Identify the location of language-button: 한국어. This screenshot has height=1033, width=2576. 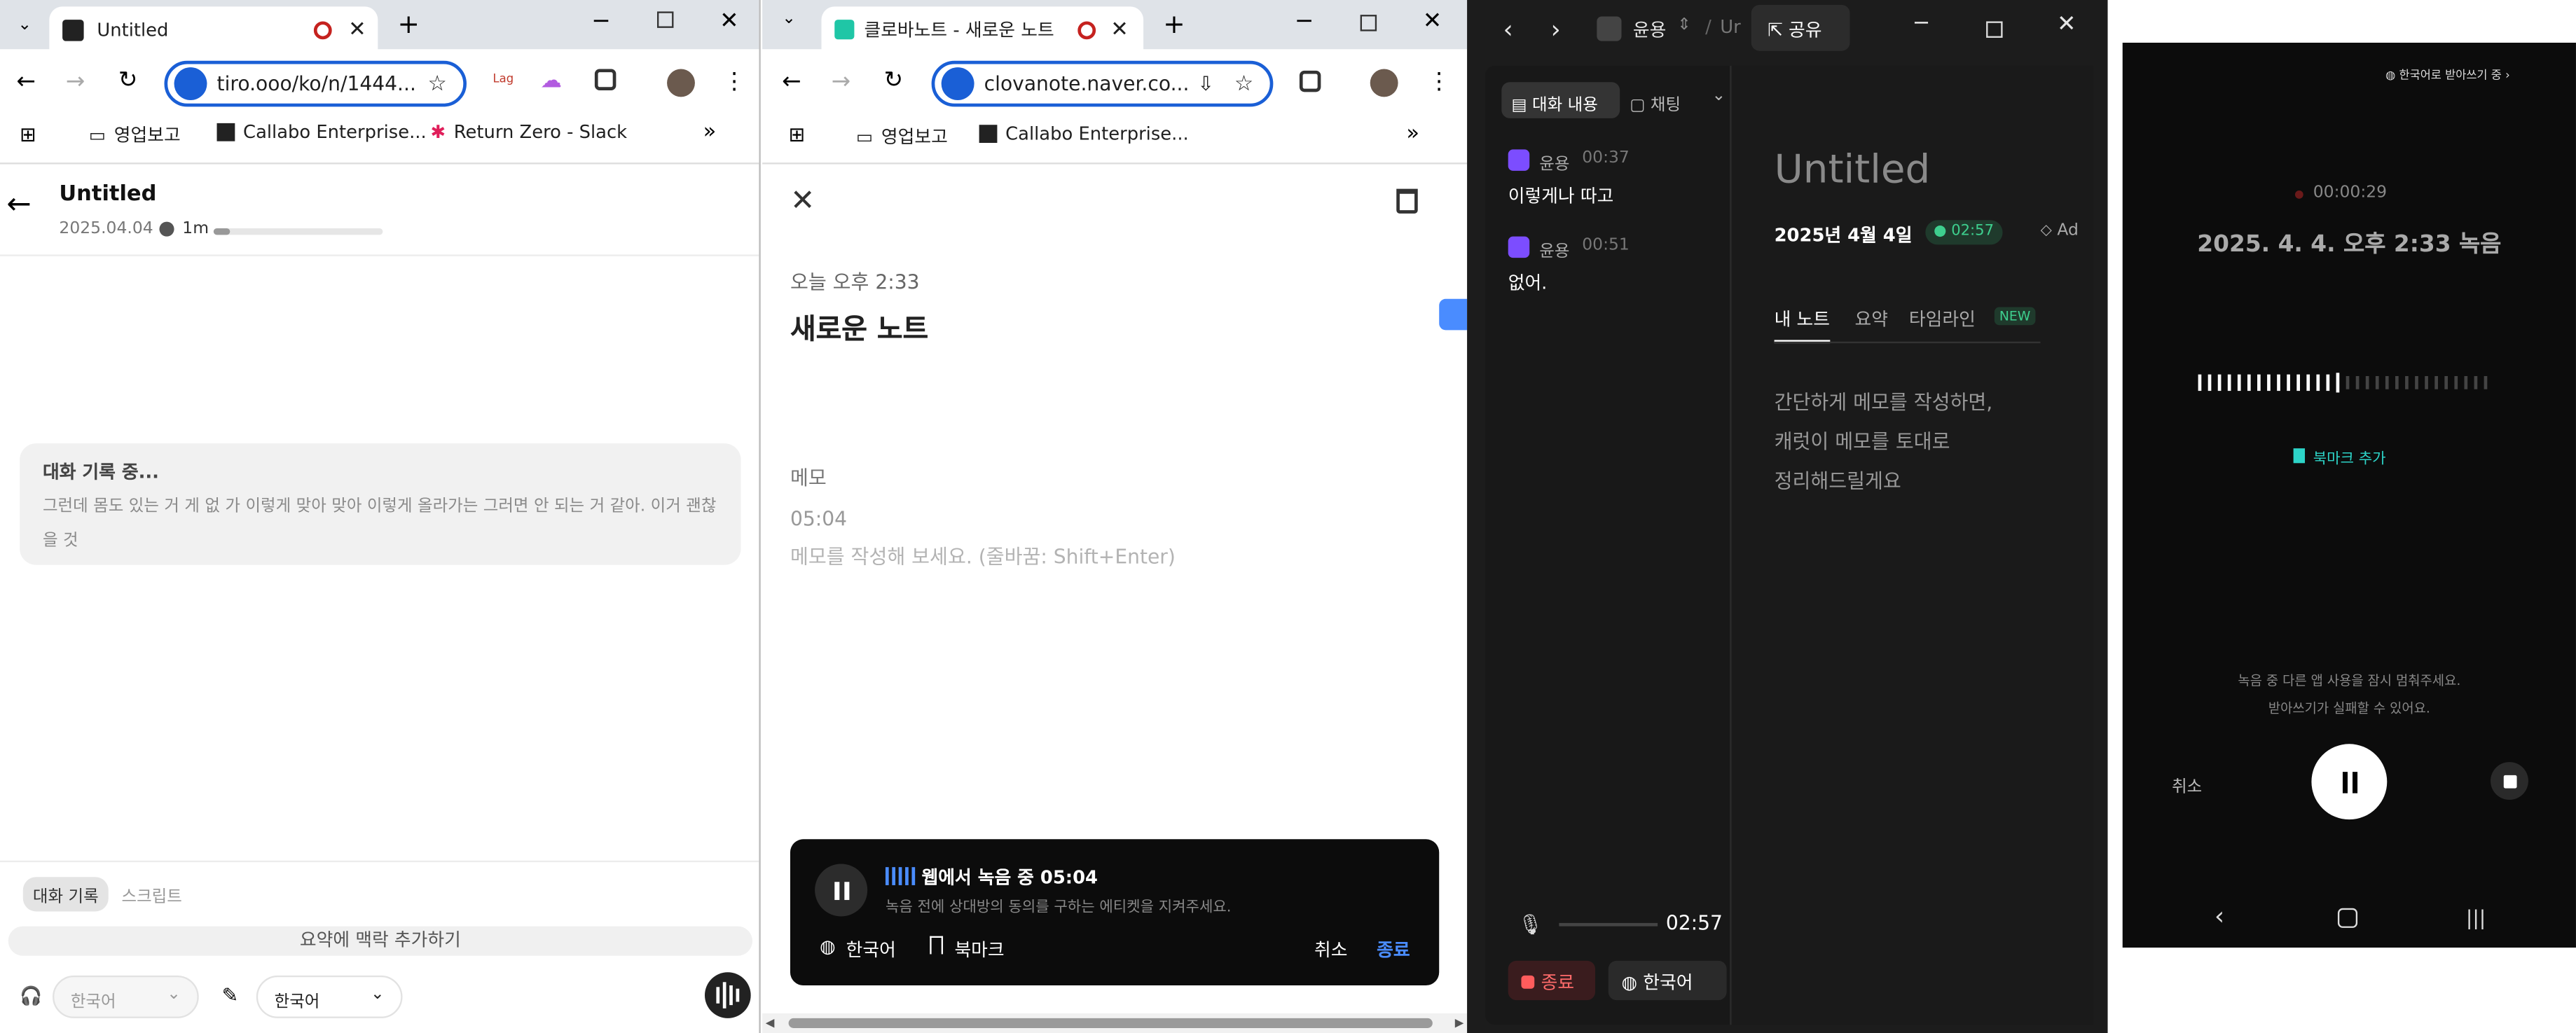
(871, 949).